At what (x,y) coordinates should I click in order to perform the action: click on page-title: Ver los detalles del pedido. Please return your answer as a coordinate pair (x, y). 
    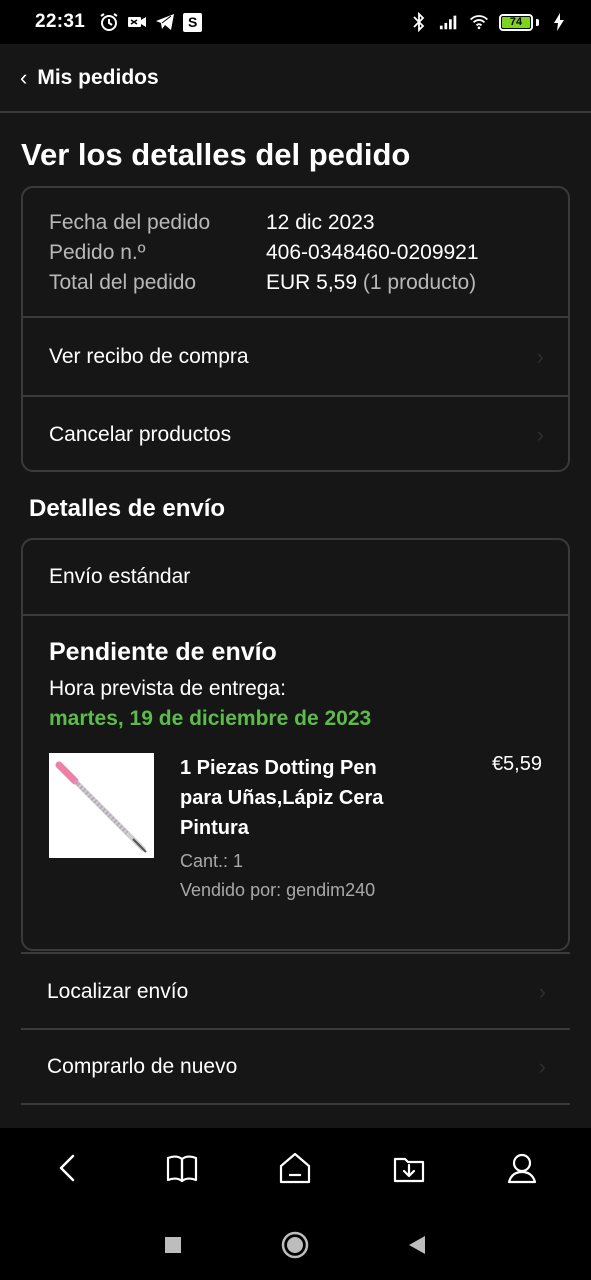
    Looking at the image, I should click on (216, 154).